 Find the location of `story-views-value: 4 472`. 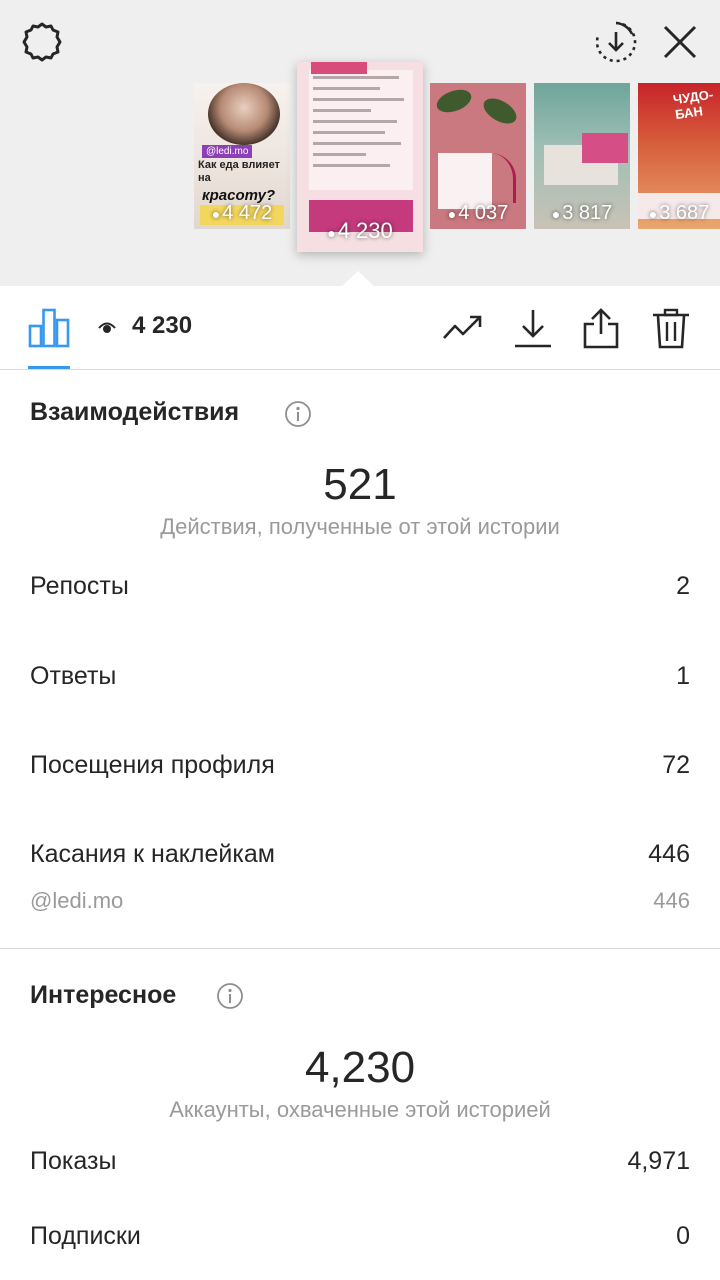

story-views-value: 4 472 is located at coordinates (247, 213).